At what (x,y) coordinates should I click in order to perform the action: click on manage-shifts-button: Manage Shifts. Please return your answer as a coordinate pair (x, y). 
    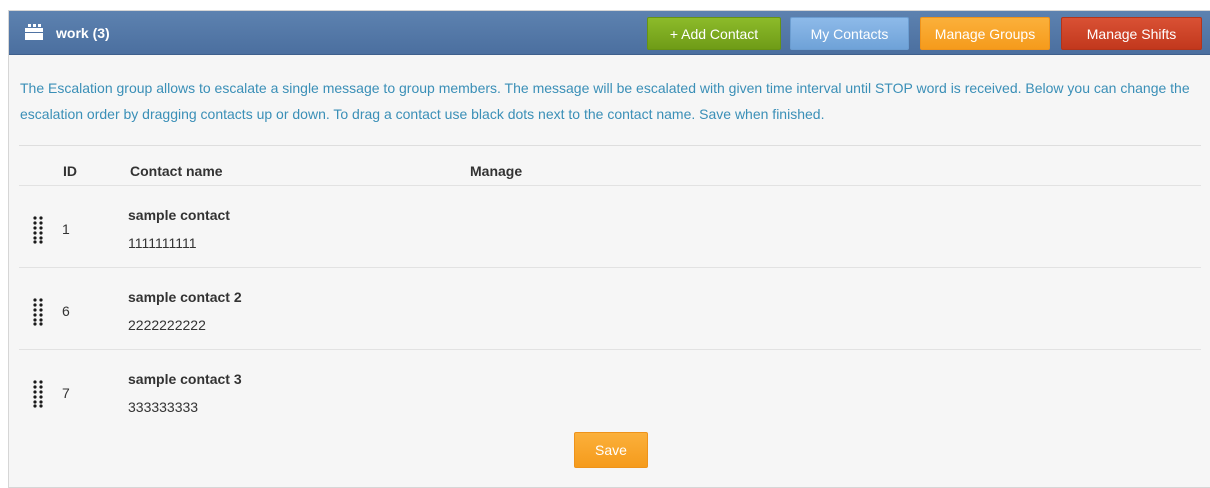
    Looking at the image, I should click on (1131, 33).